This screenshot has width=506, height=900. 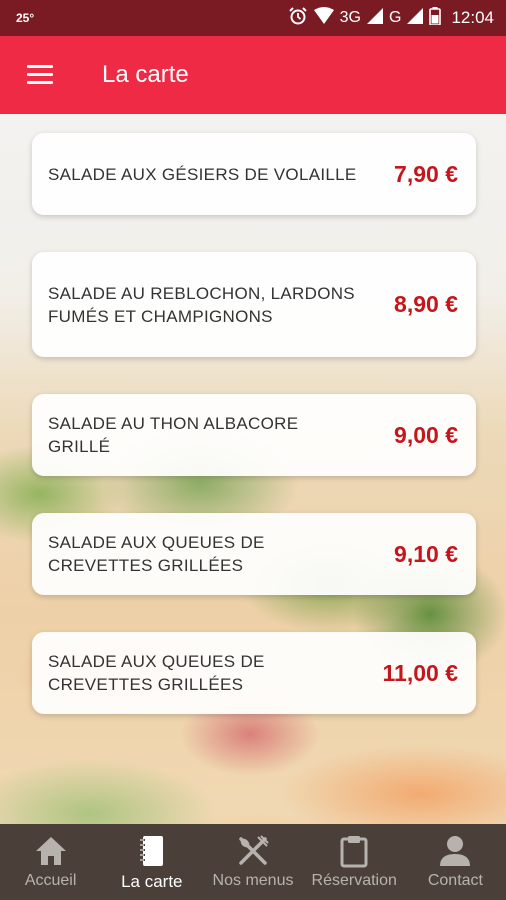 I want to click on menu-item-price: 8,90 €, so click(x=426, y=304).